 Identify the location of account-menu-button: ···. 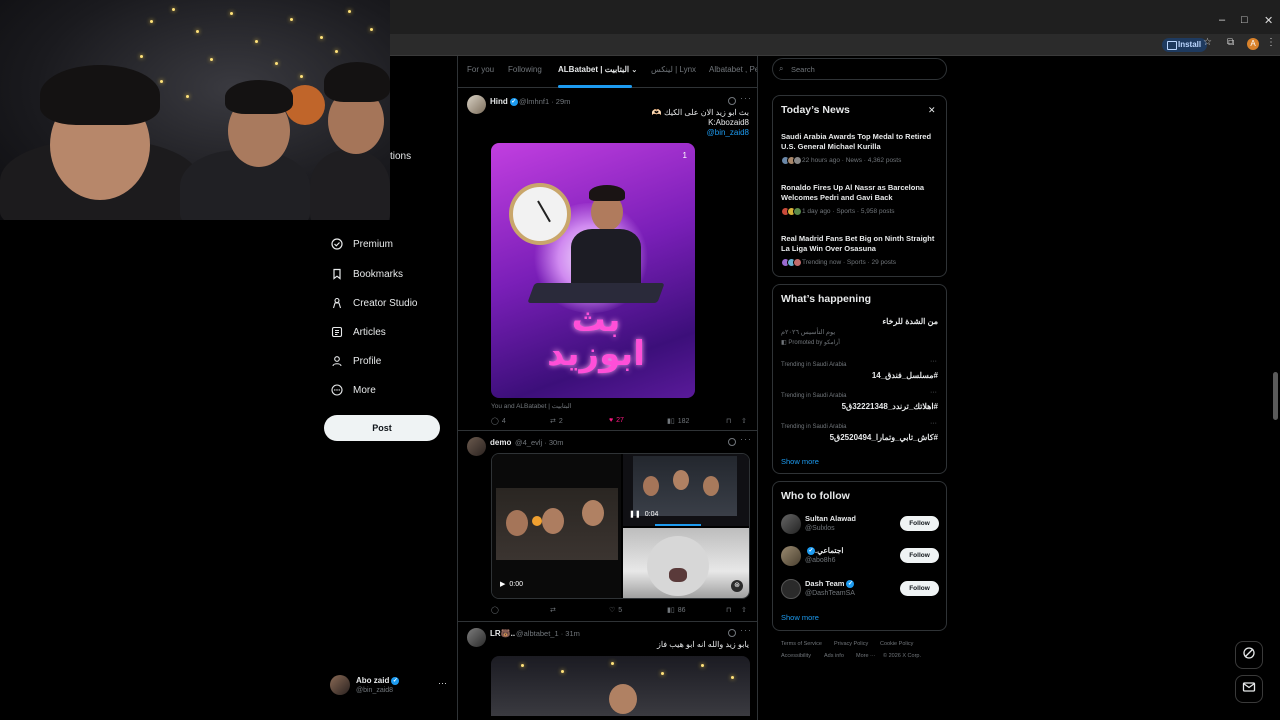
(442, 683).